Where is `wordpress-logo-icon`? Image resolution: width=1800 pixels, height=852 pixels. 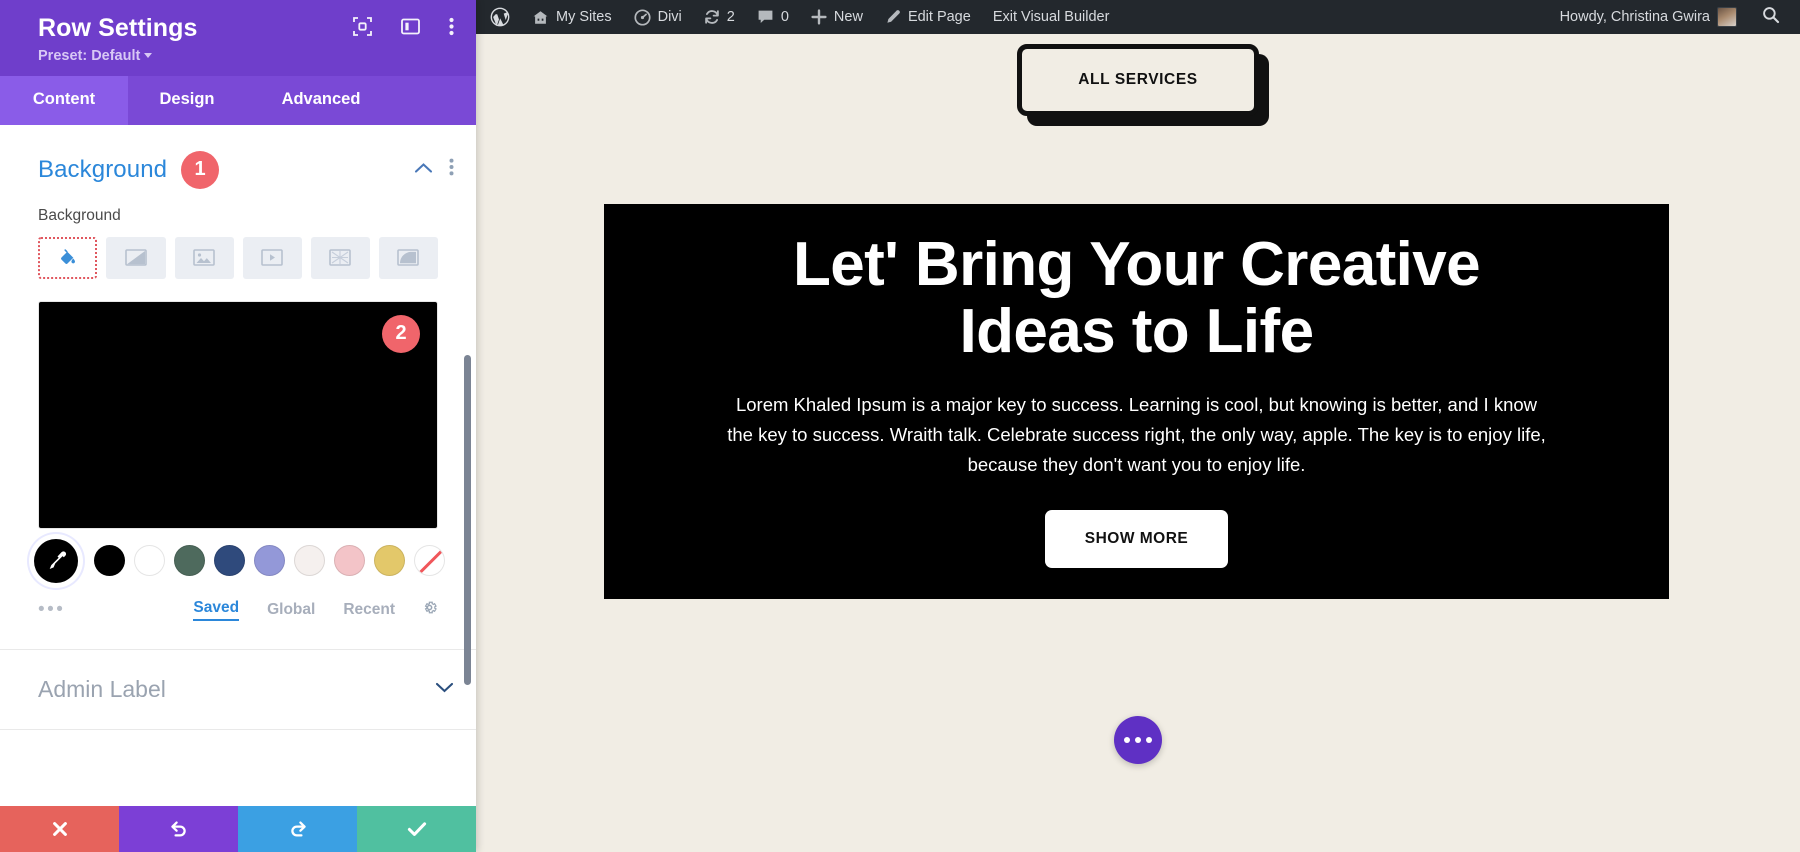 wordpress-logo-icon is located at coordinates (498, 17).